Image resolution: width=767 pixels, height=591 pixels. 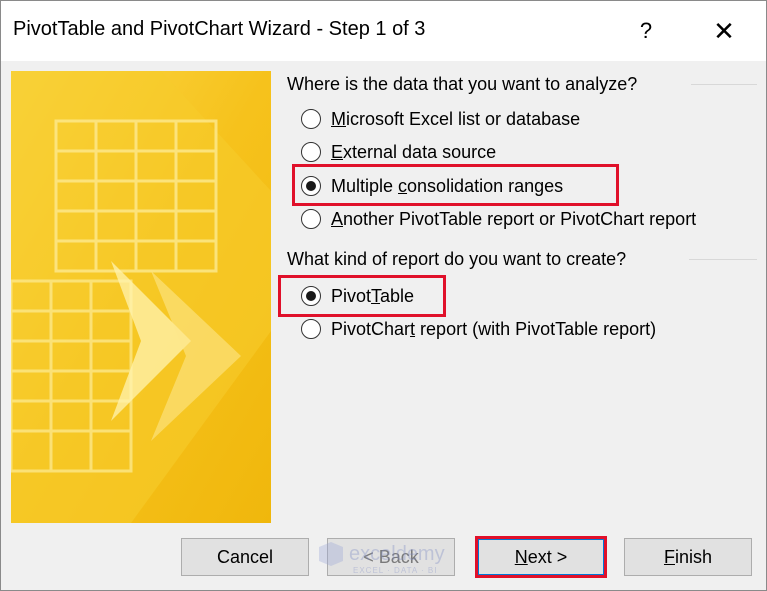 What do you see at coordinates (414, 151) in the screenshot?
I see `radio-label: External data source` at bounding box center [414, 151].